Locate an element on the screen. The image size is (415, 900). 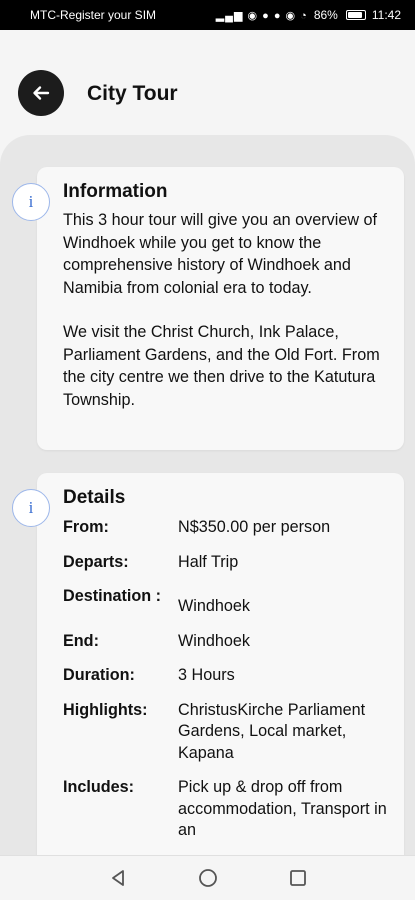
signal-icon: ▂▄▆ ◉ ● ● ◉ ◔ is located at coordinates (261, 15).